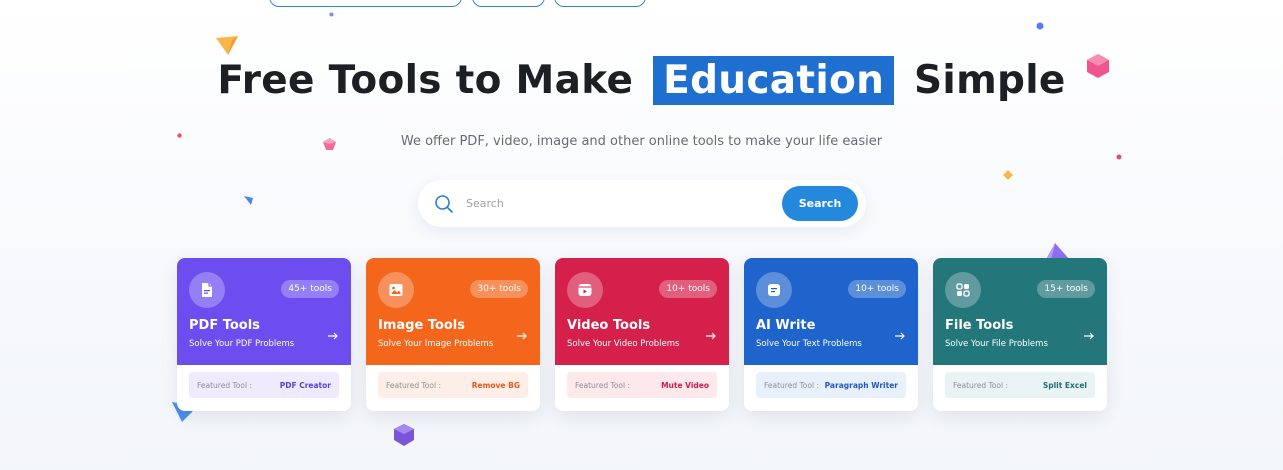  Describe the element at coordinates (641, 80) in the screenshot. I see `page-title: Free Tools to Make Education Simple` at that location.